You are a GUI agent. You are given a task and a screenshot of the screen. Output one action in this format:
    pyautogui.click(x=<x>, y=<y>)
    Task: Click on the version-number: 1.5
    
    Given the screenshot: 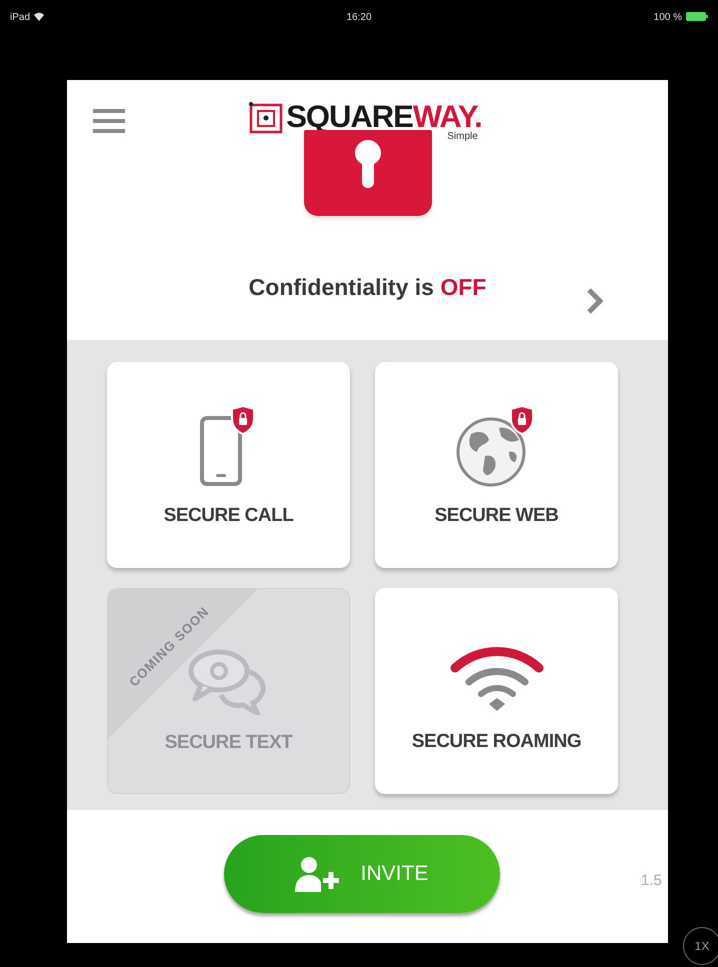 What is the action you would take?
    pyautogui.click(x=651, y=881)
    